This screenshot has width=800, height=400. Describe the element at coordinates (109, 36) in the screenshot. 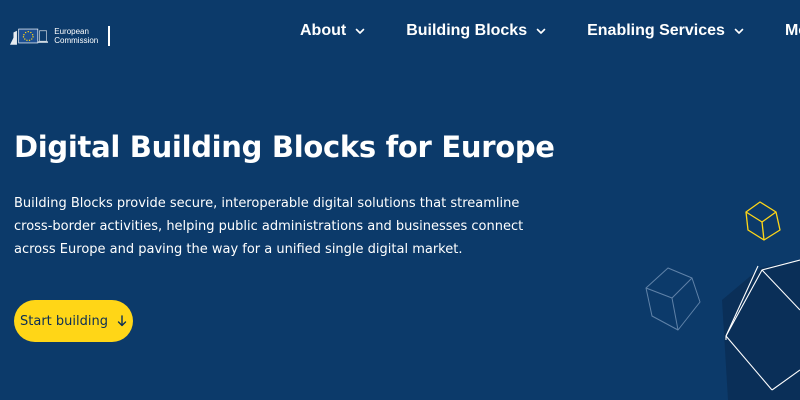

I see `logo-divider` at that location.